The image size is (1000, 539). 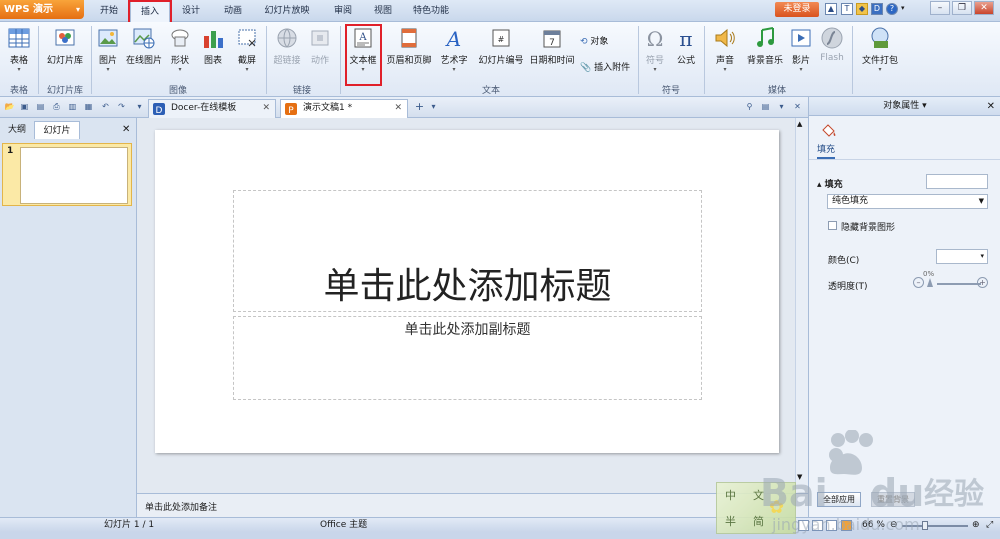 What do you see at coordinates (139, 106) in the screenshot?
I see `customize-quick-access-icon: ▾` at bounding box center [139, 106].